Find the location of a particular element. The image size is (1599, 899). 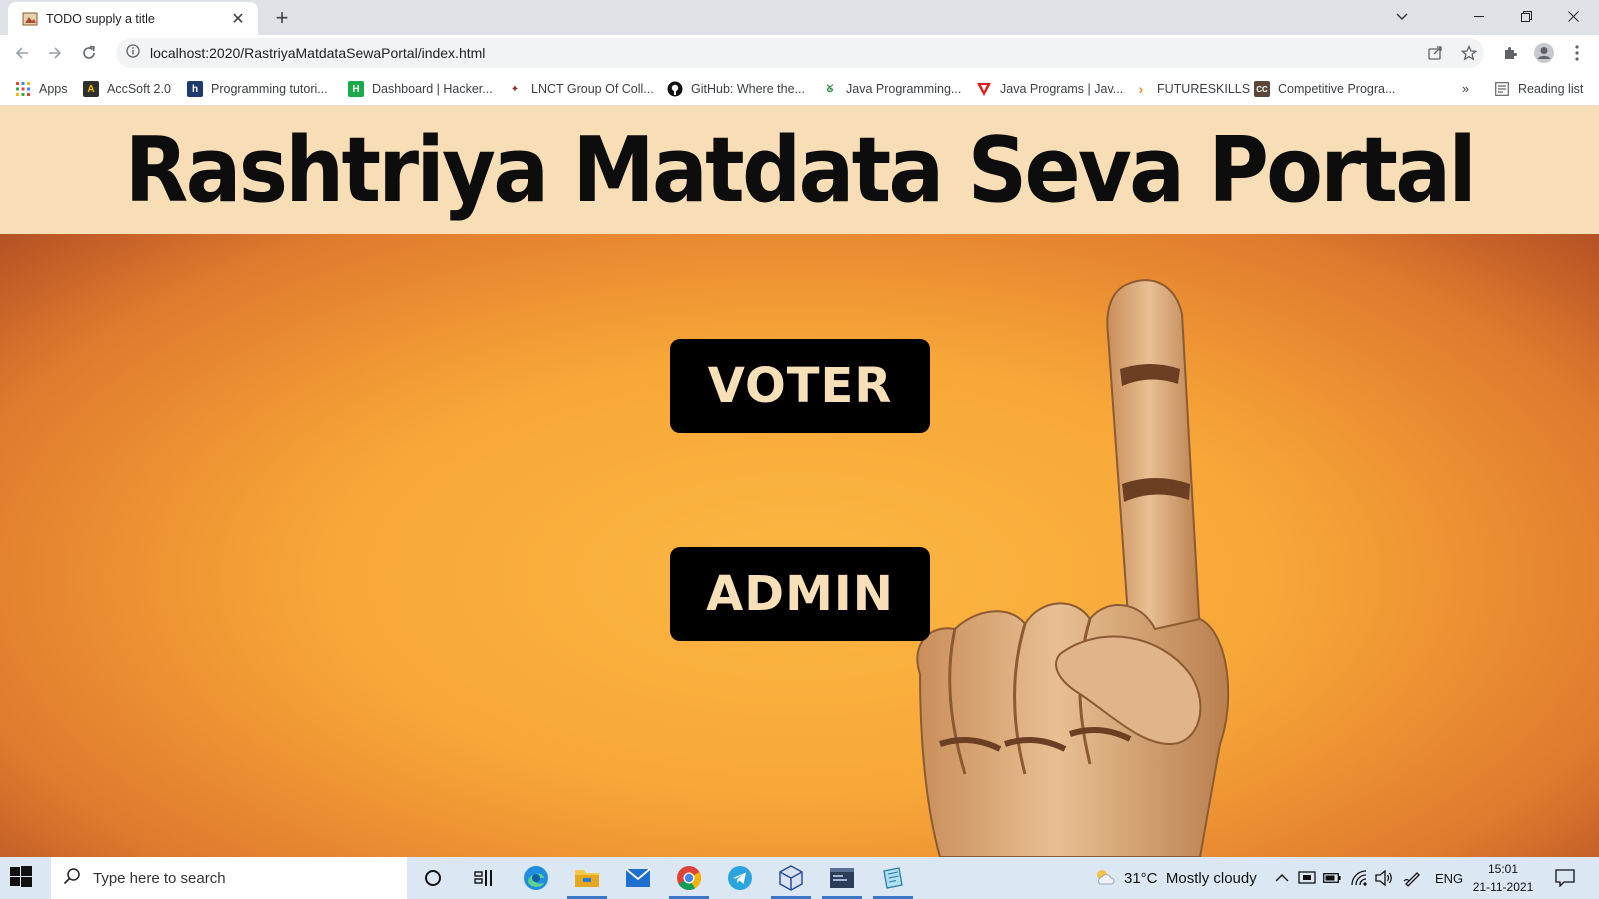

search-placeholder: Type here to search is located at coordinates (159, 878).